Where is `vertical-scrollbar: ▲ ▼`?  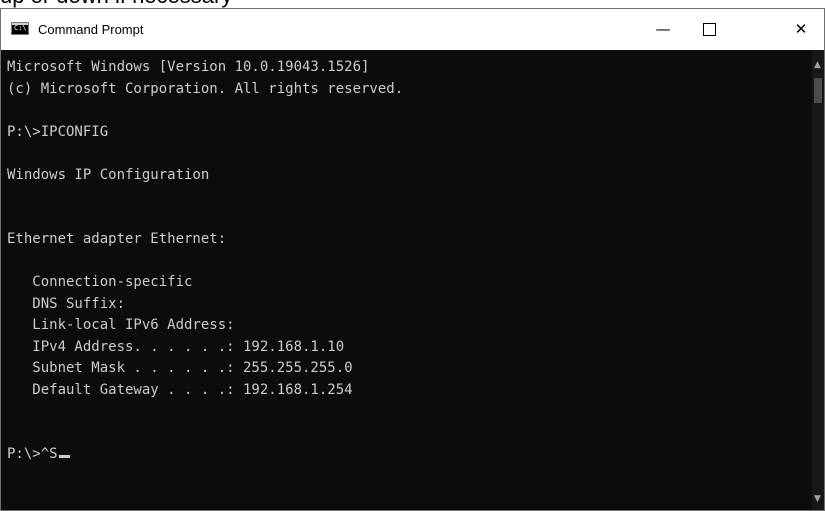 vertical-scrollbar: ▲ ▼ is located at coordinates (818, 280).